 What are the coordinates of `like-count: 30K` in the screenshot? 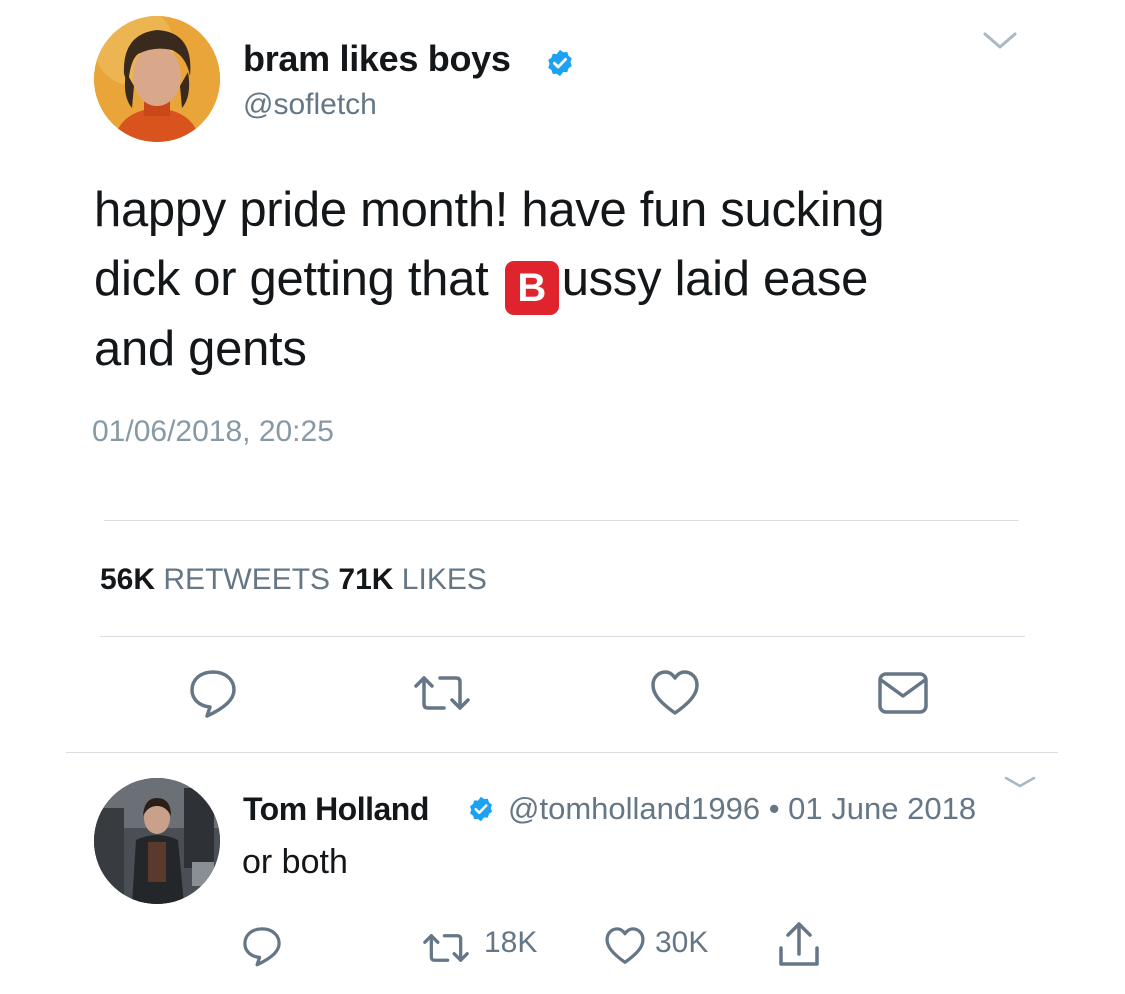 It's located at (681, 943).